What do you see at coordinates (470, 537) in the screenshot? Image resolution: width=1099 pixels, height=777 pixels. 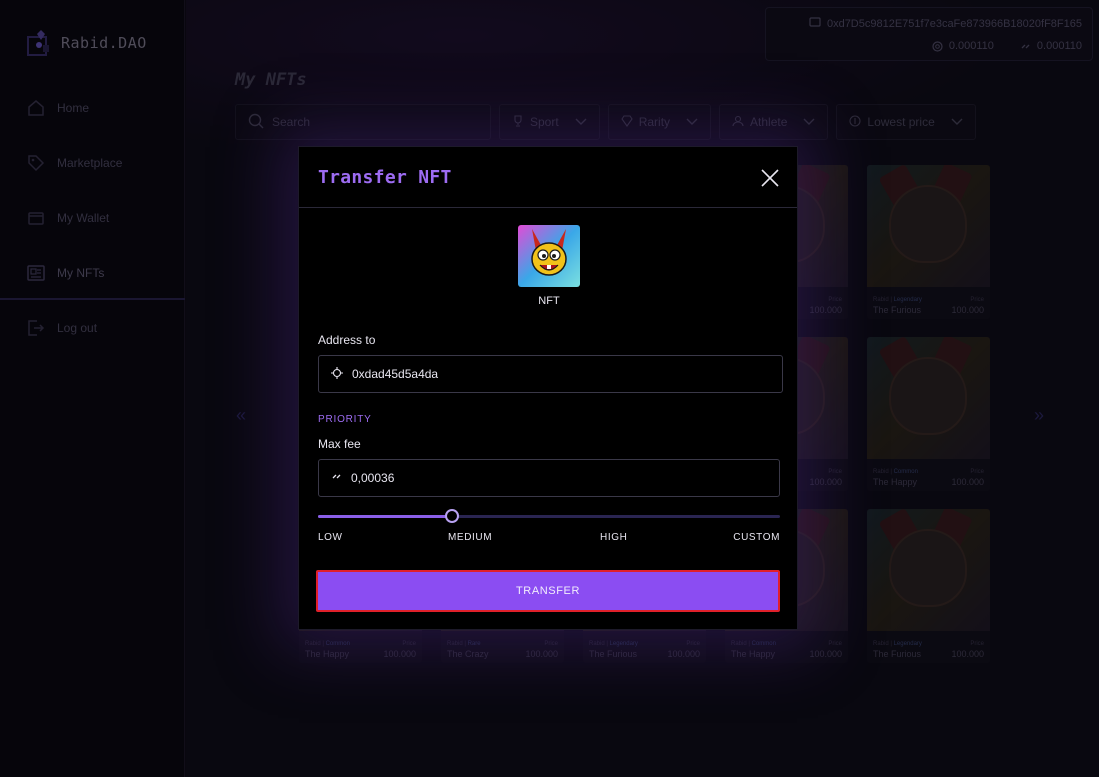 I see `slider-label-medium: MEDIUM` at bounding box center [470, 537].